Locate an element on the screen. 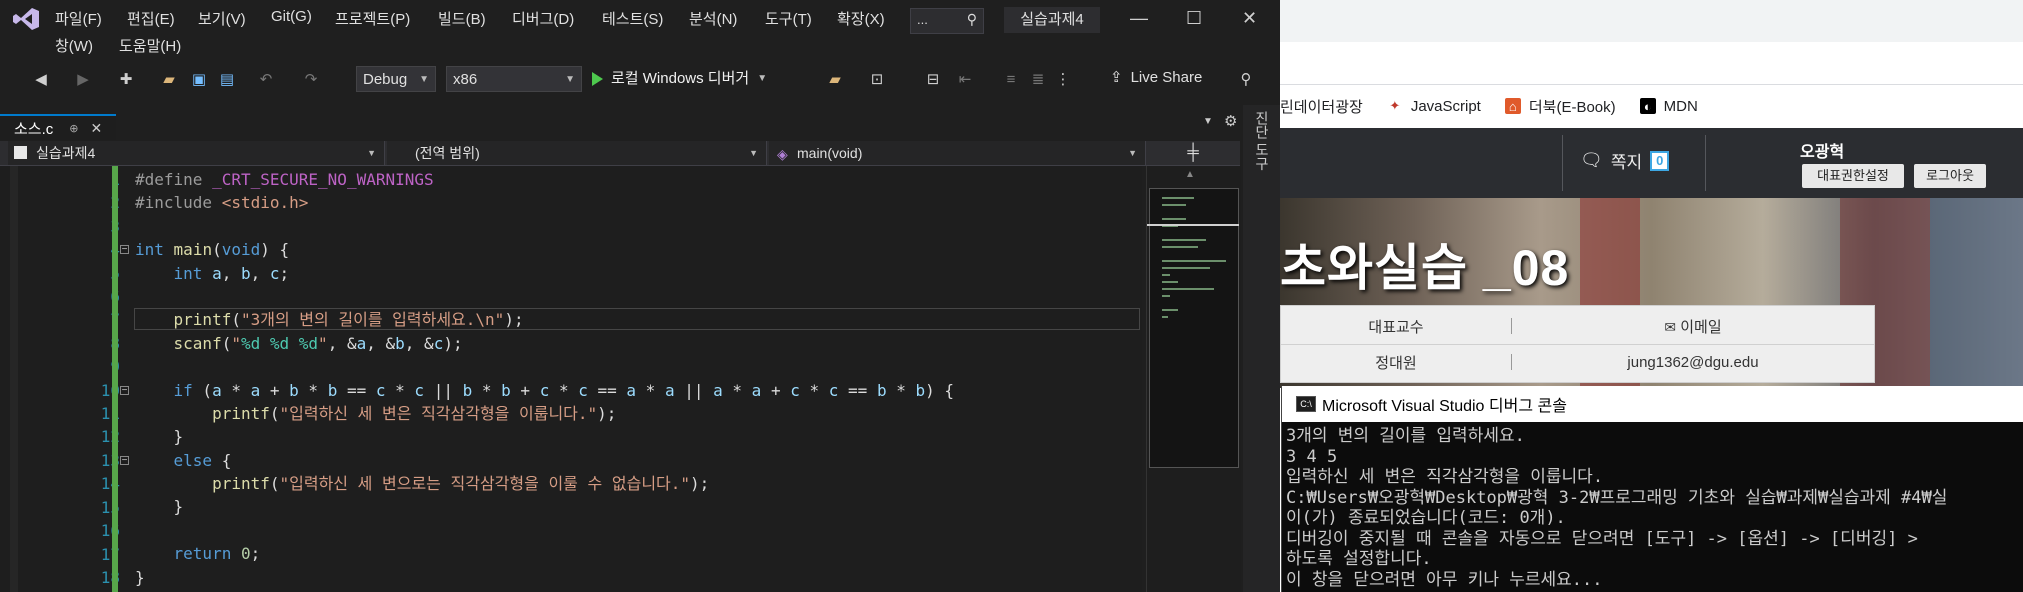 The image size is (2023, 592). share-icon: ⇪ is located at coordinates (1116, 77).